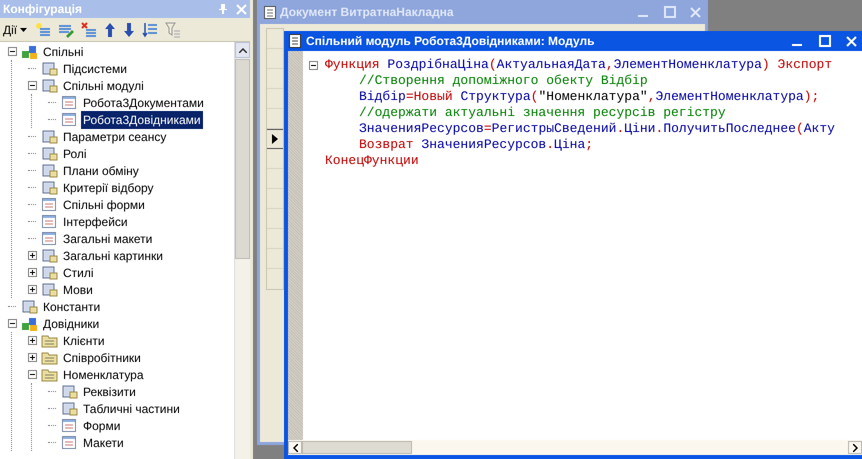  I want to click on tree-item: Спільні модулі, so click(103, 85).